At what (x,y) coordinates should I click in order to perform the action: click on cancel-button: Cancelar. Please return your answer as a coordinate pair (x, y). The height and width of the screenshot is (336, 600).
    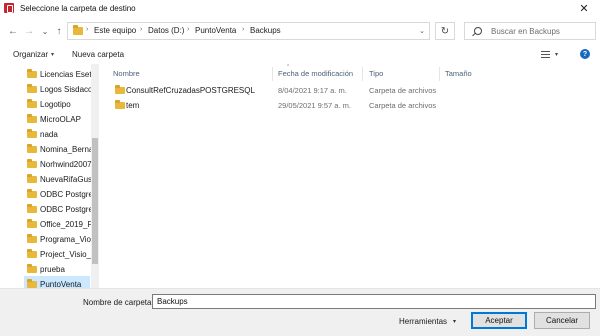
    Looking at the image, I should click on (562, 320).